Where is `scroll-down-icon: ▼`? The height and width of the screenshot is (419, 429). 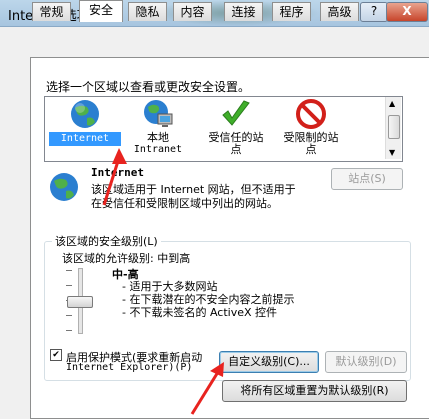
scroll-down-icon: ▼ is located at coordinates (392, 152).